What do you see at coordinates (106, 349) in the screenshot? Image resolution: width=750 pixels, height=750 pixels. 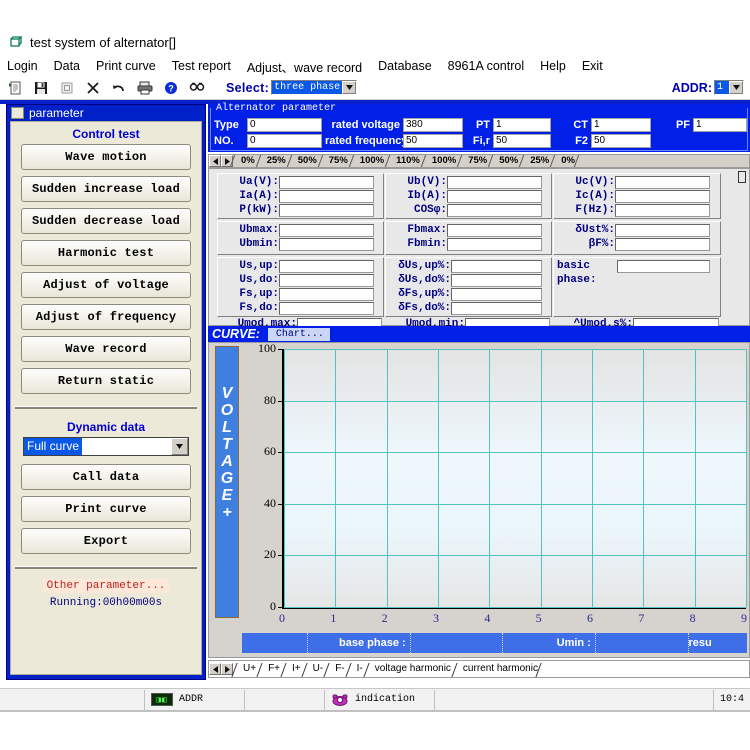 I see `wave-record-button: Wave record` at bounding box center [106, 349].